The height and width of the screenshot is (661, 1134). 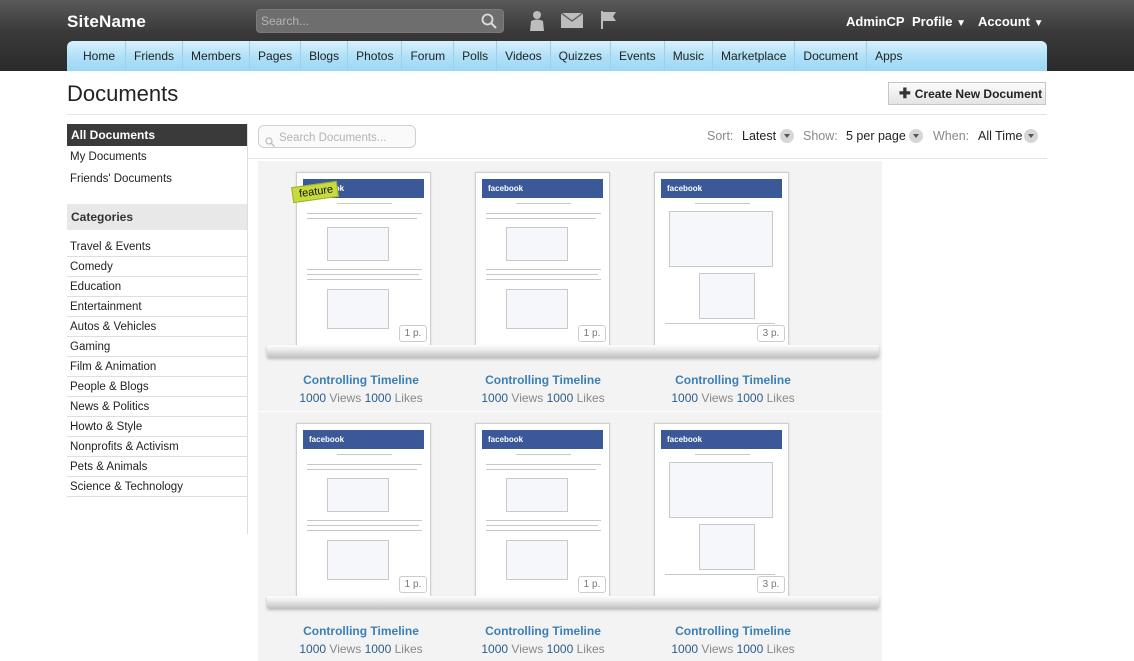 I want to click on search-icon, so click(x=489, y=23).